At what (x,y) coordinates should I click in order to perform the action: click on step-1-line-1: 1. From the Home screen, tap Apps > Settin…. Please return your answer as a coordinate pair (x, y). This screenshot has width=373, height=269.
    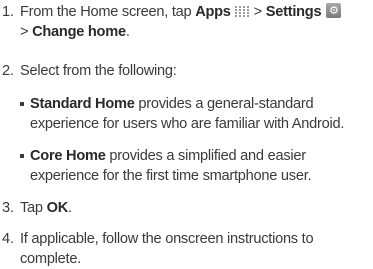
    Looking at the image, I should click on (185, 12).